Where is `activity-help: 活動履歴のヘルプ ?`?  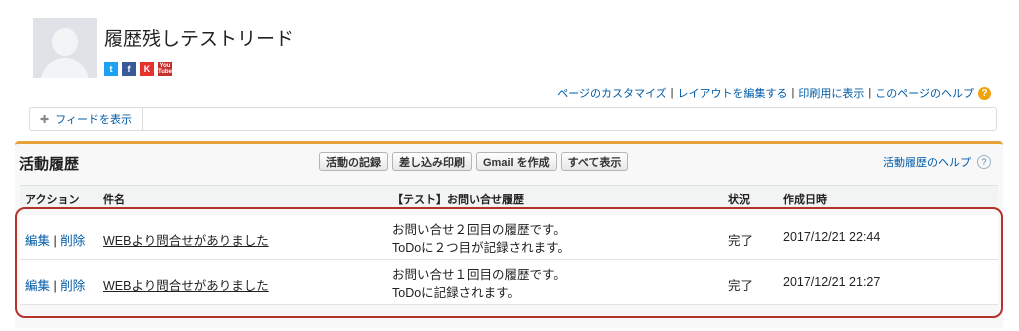
activity-help: 活動履歴のヘルプ ? is located at coordinates (937, 162).